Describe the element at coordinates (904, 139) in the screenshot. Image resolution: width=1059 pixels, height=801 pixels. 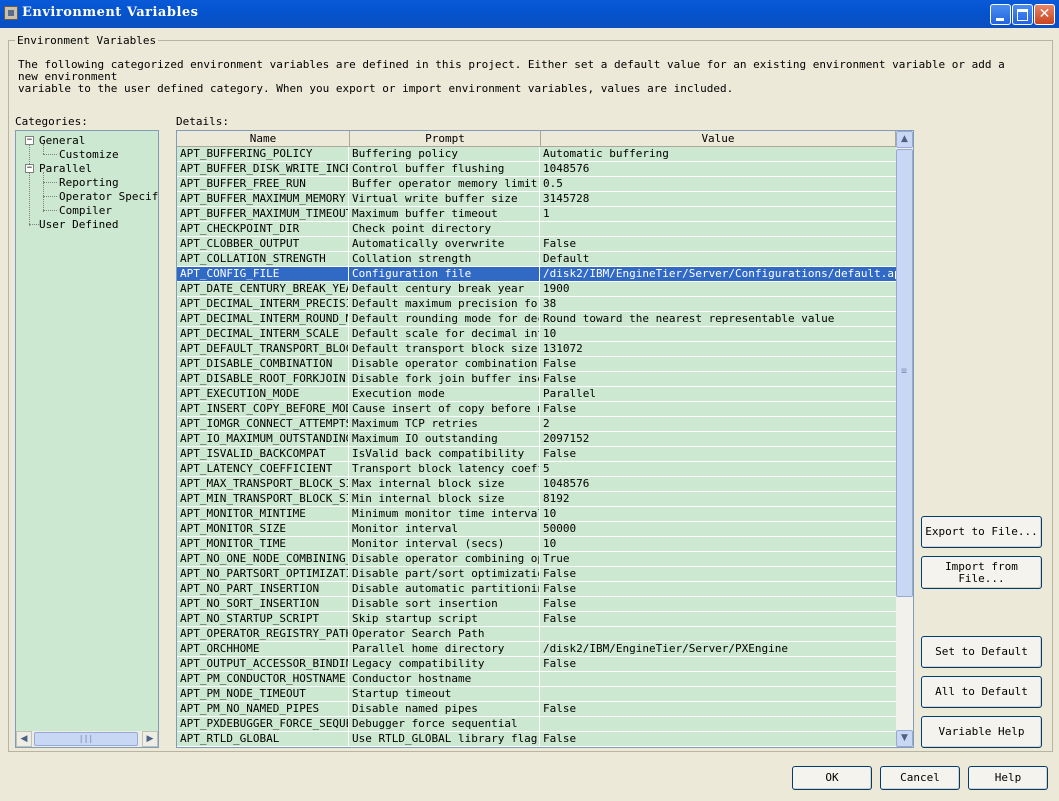
I see `scroll-up-icon: ▲` at that location.